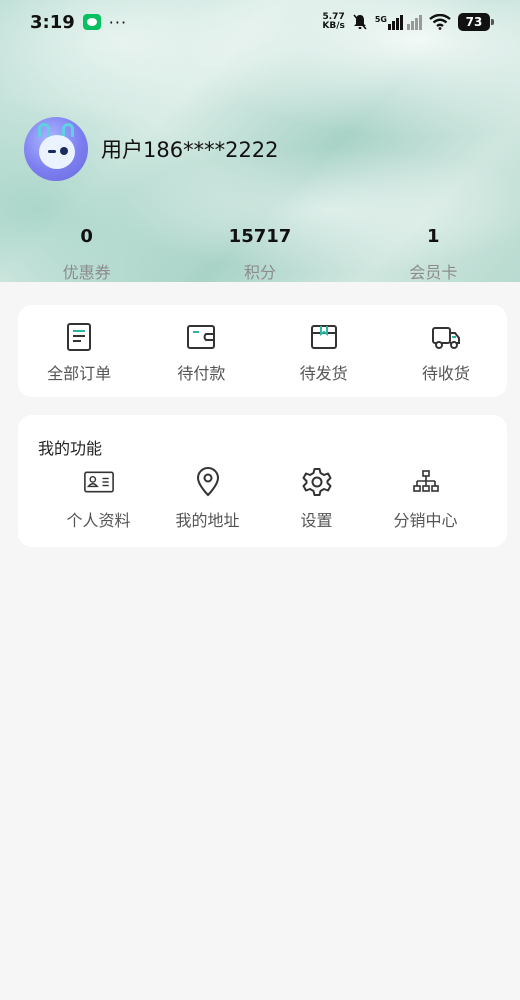 Image resolution: width=520 pixels, height=1000 pixels. Describe the element at coordinates (425, 499) in the screenshot. I see `feature-distribution-button: 分销中心` at that location.